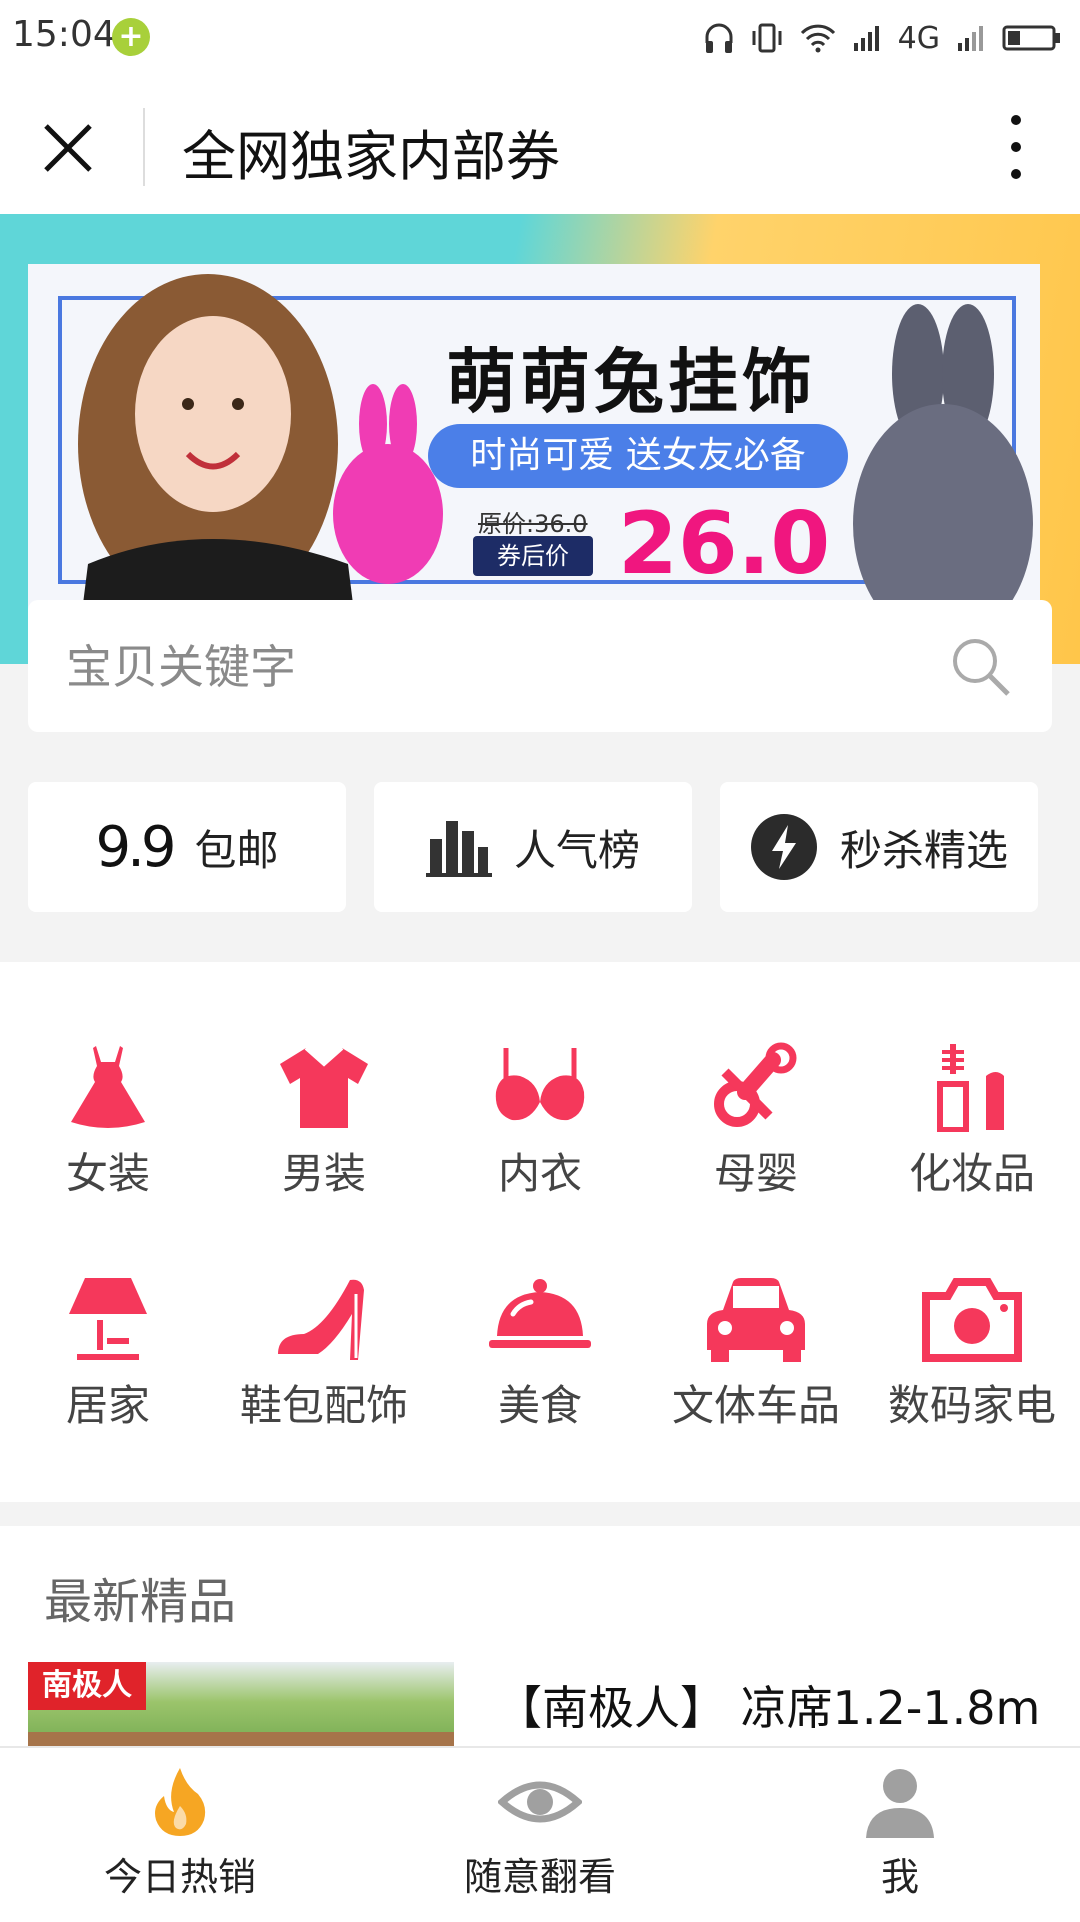  Describe the element at coordinates (540, 1084) in the screenshot. I see `bra-icon` at that location.